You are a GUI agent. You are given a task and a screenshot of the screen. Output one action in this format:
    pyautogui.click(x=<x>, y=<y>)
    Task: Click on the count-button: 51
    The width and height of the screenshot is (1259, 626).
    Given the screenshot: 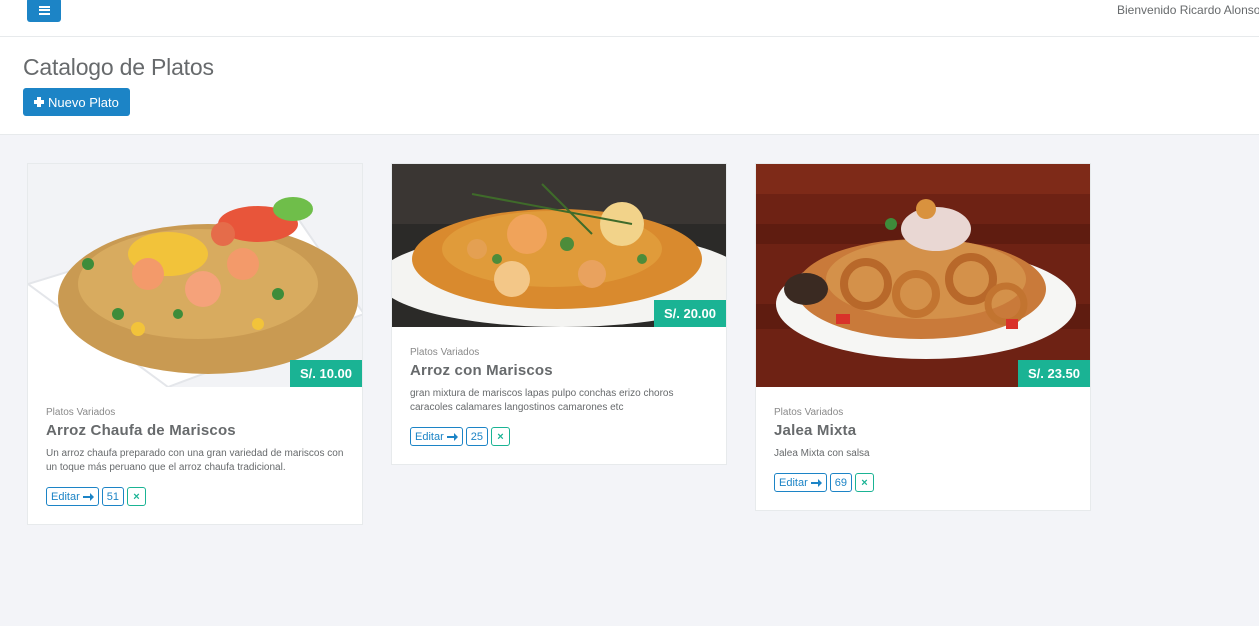 What is the action you would take?
    pyautogui.click(x=112, y=496)
    